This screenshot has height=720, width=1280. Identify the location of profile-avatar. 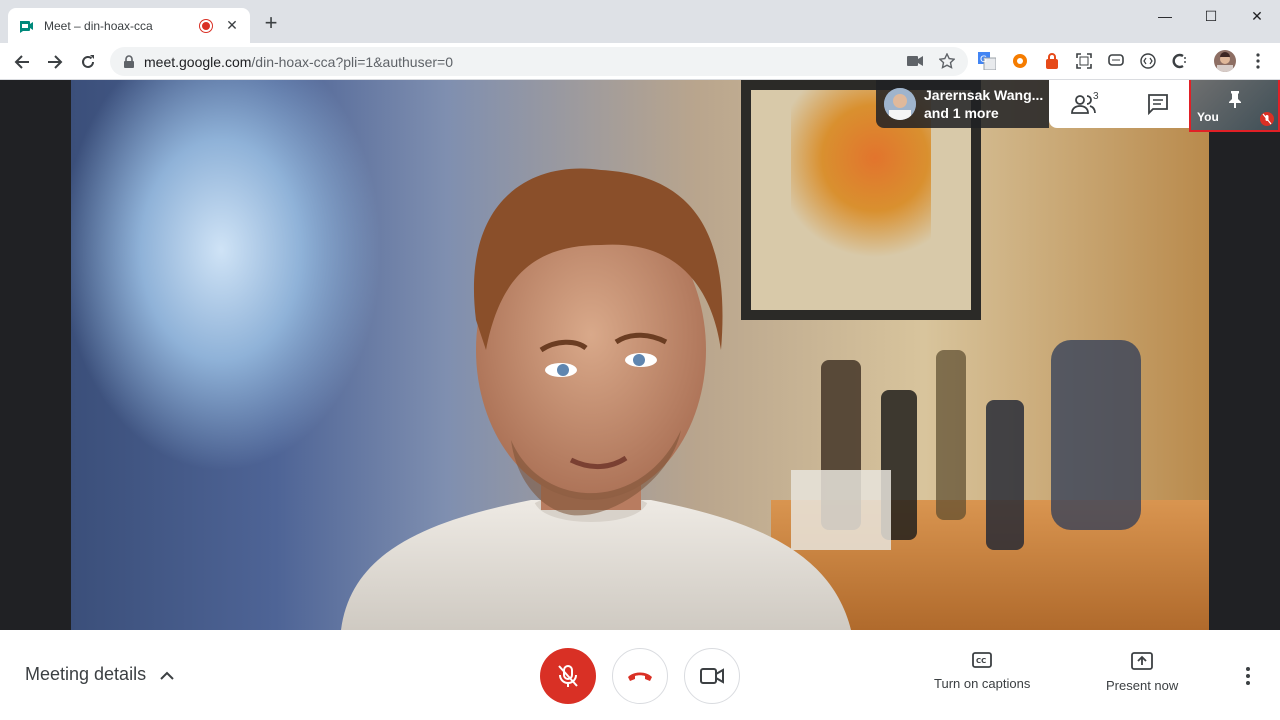
(1225, 61).